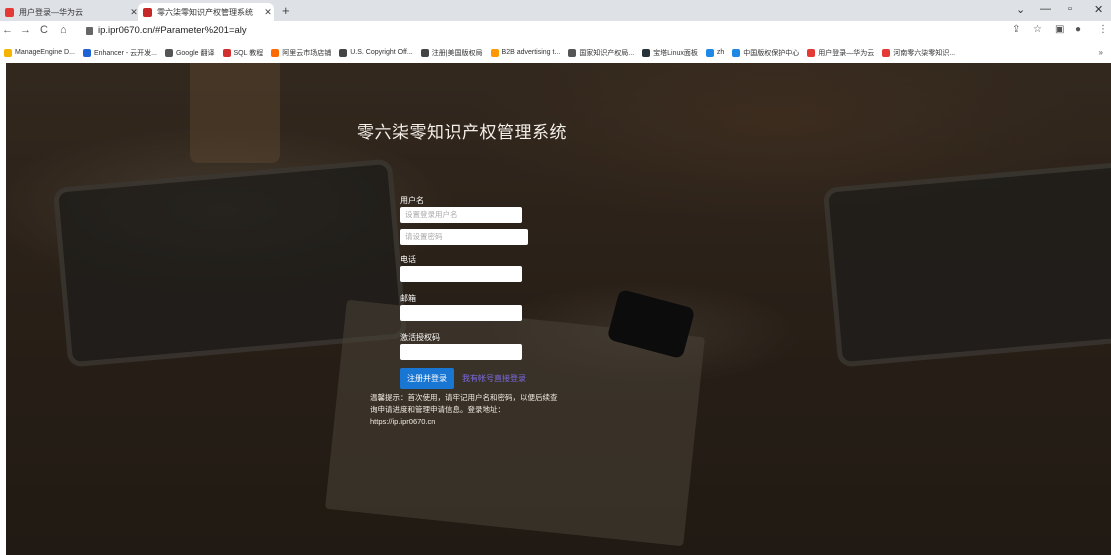 The image size is (1111, 555). I want to click on new-tab-button: +, so click(286, 10).